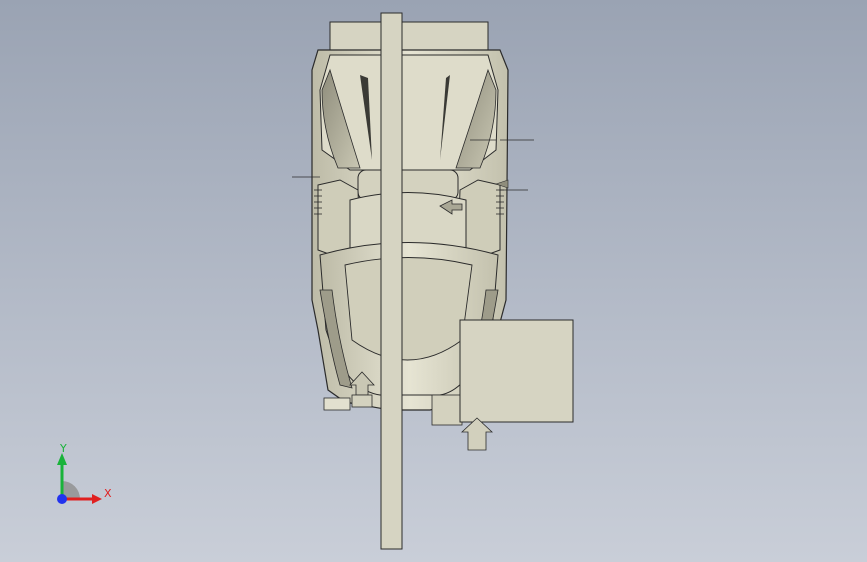 Image resolution: width=867 pixels, height=562 pixels. What do you see at coordinates (63, 448) in the screenshot?
I see `y-axis-label: Y` at bounding box center [63, 448].